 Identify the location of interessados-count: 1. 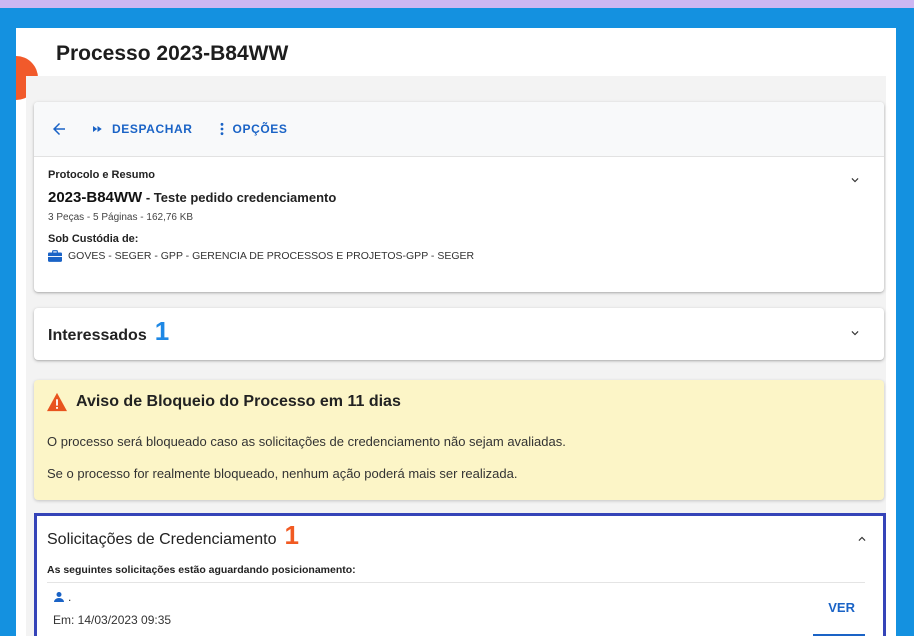
(162, 331).